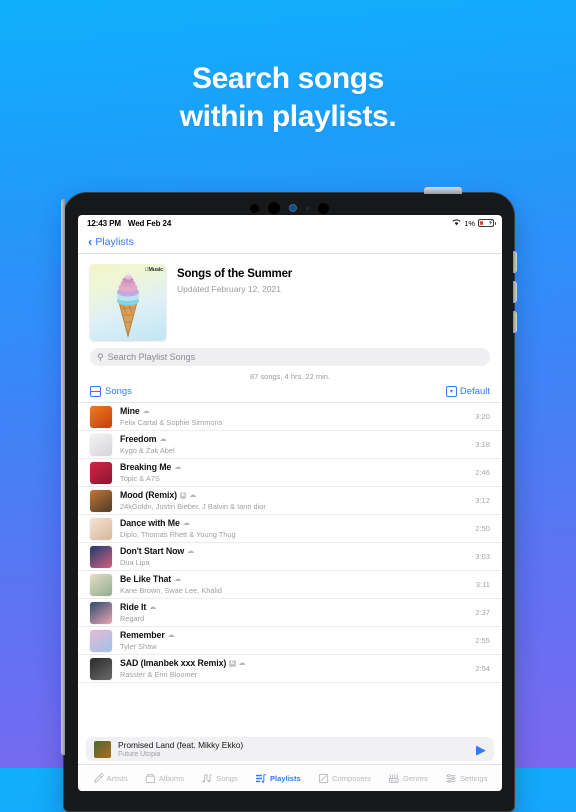 This screenshot has height=812, width=576. I want to click on song-artist: Kygo & Zak Abel, so click(147, 450).